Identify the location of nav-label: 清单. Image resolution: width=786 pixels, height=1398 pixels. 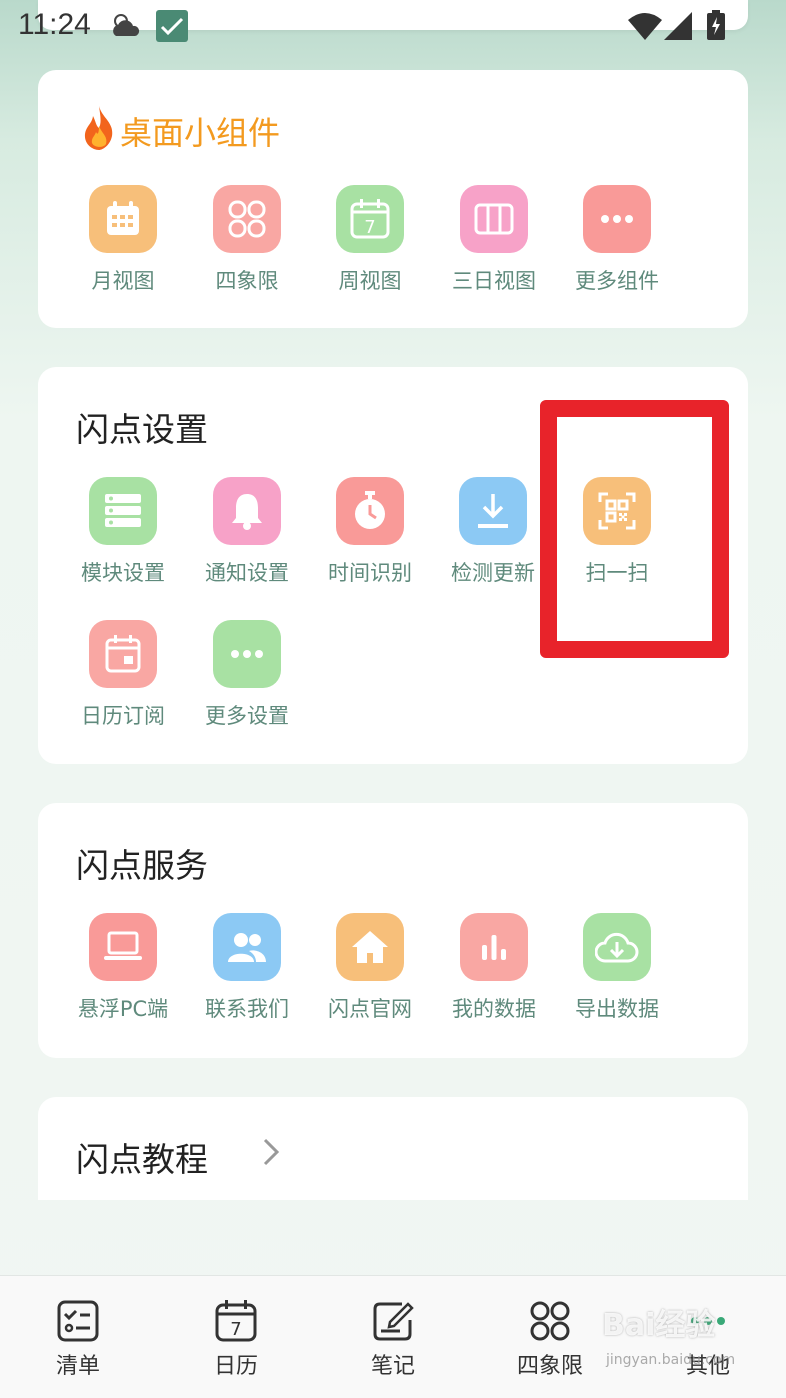
(77, 1366).